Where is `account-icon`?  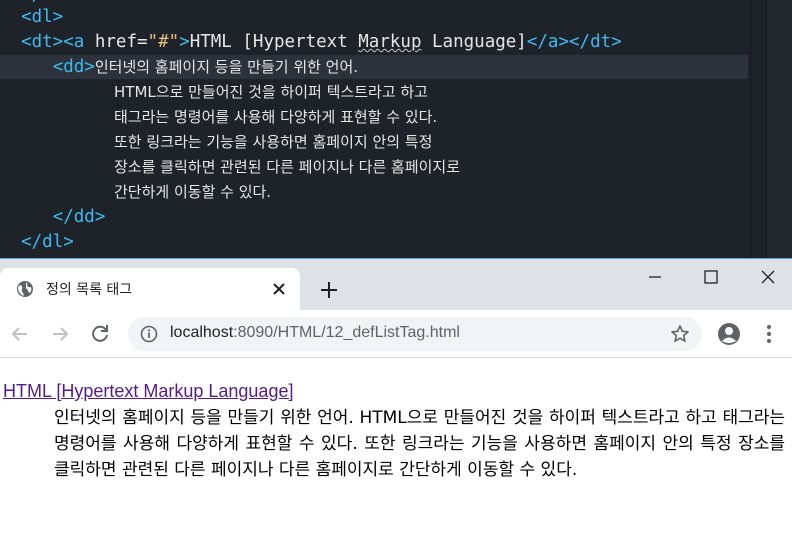
account-icon is located at coordinates (729, 334).